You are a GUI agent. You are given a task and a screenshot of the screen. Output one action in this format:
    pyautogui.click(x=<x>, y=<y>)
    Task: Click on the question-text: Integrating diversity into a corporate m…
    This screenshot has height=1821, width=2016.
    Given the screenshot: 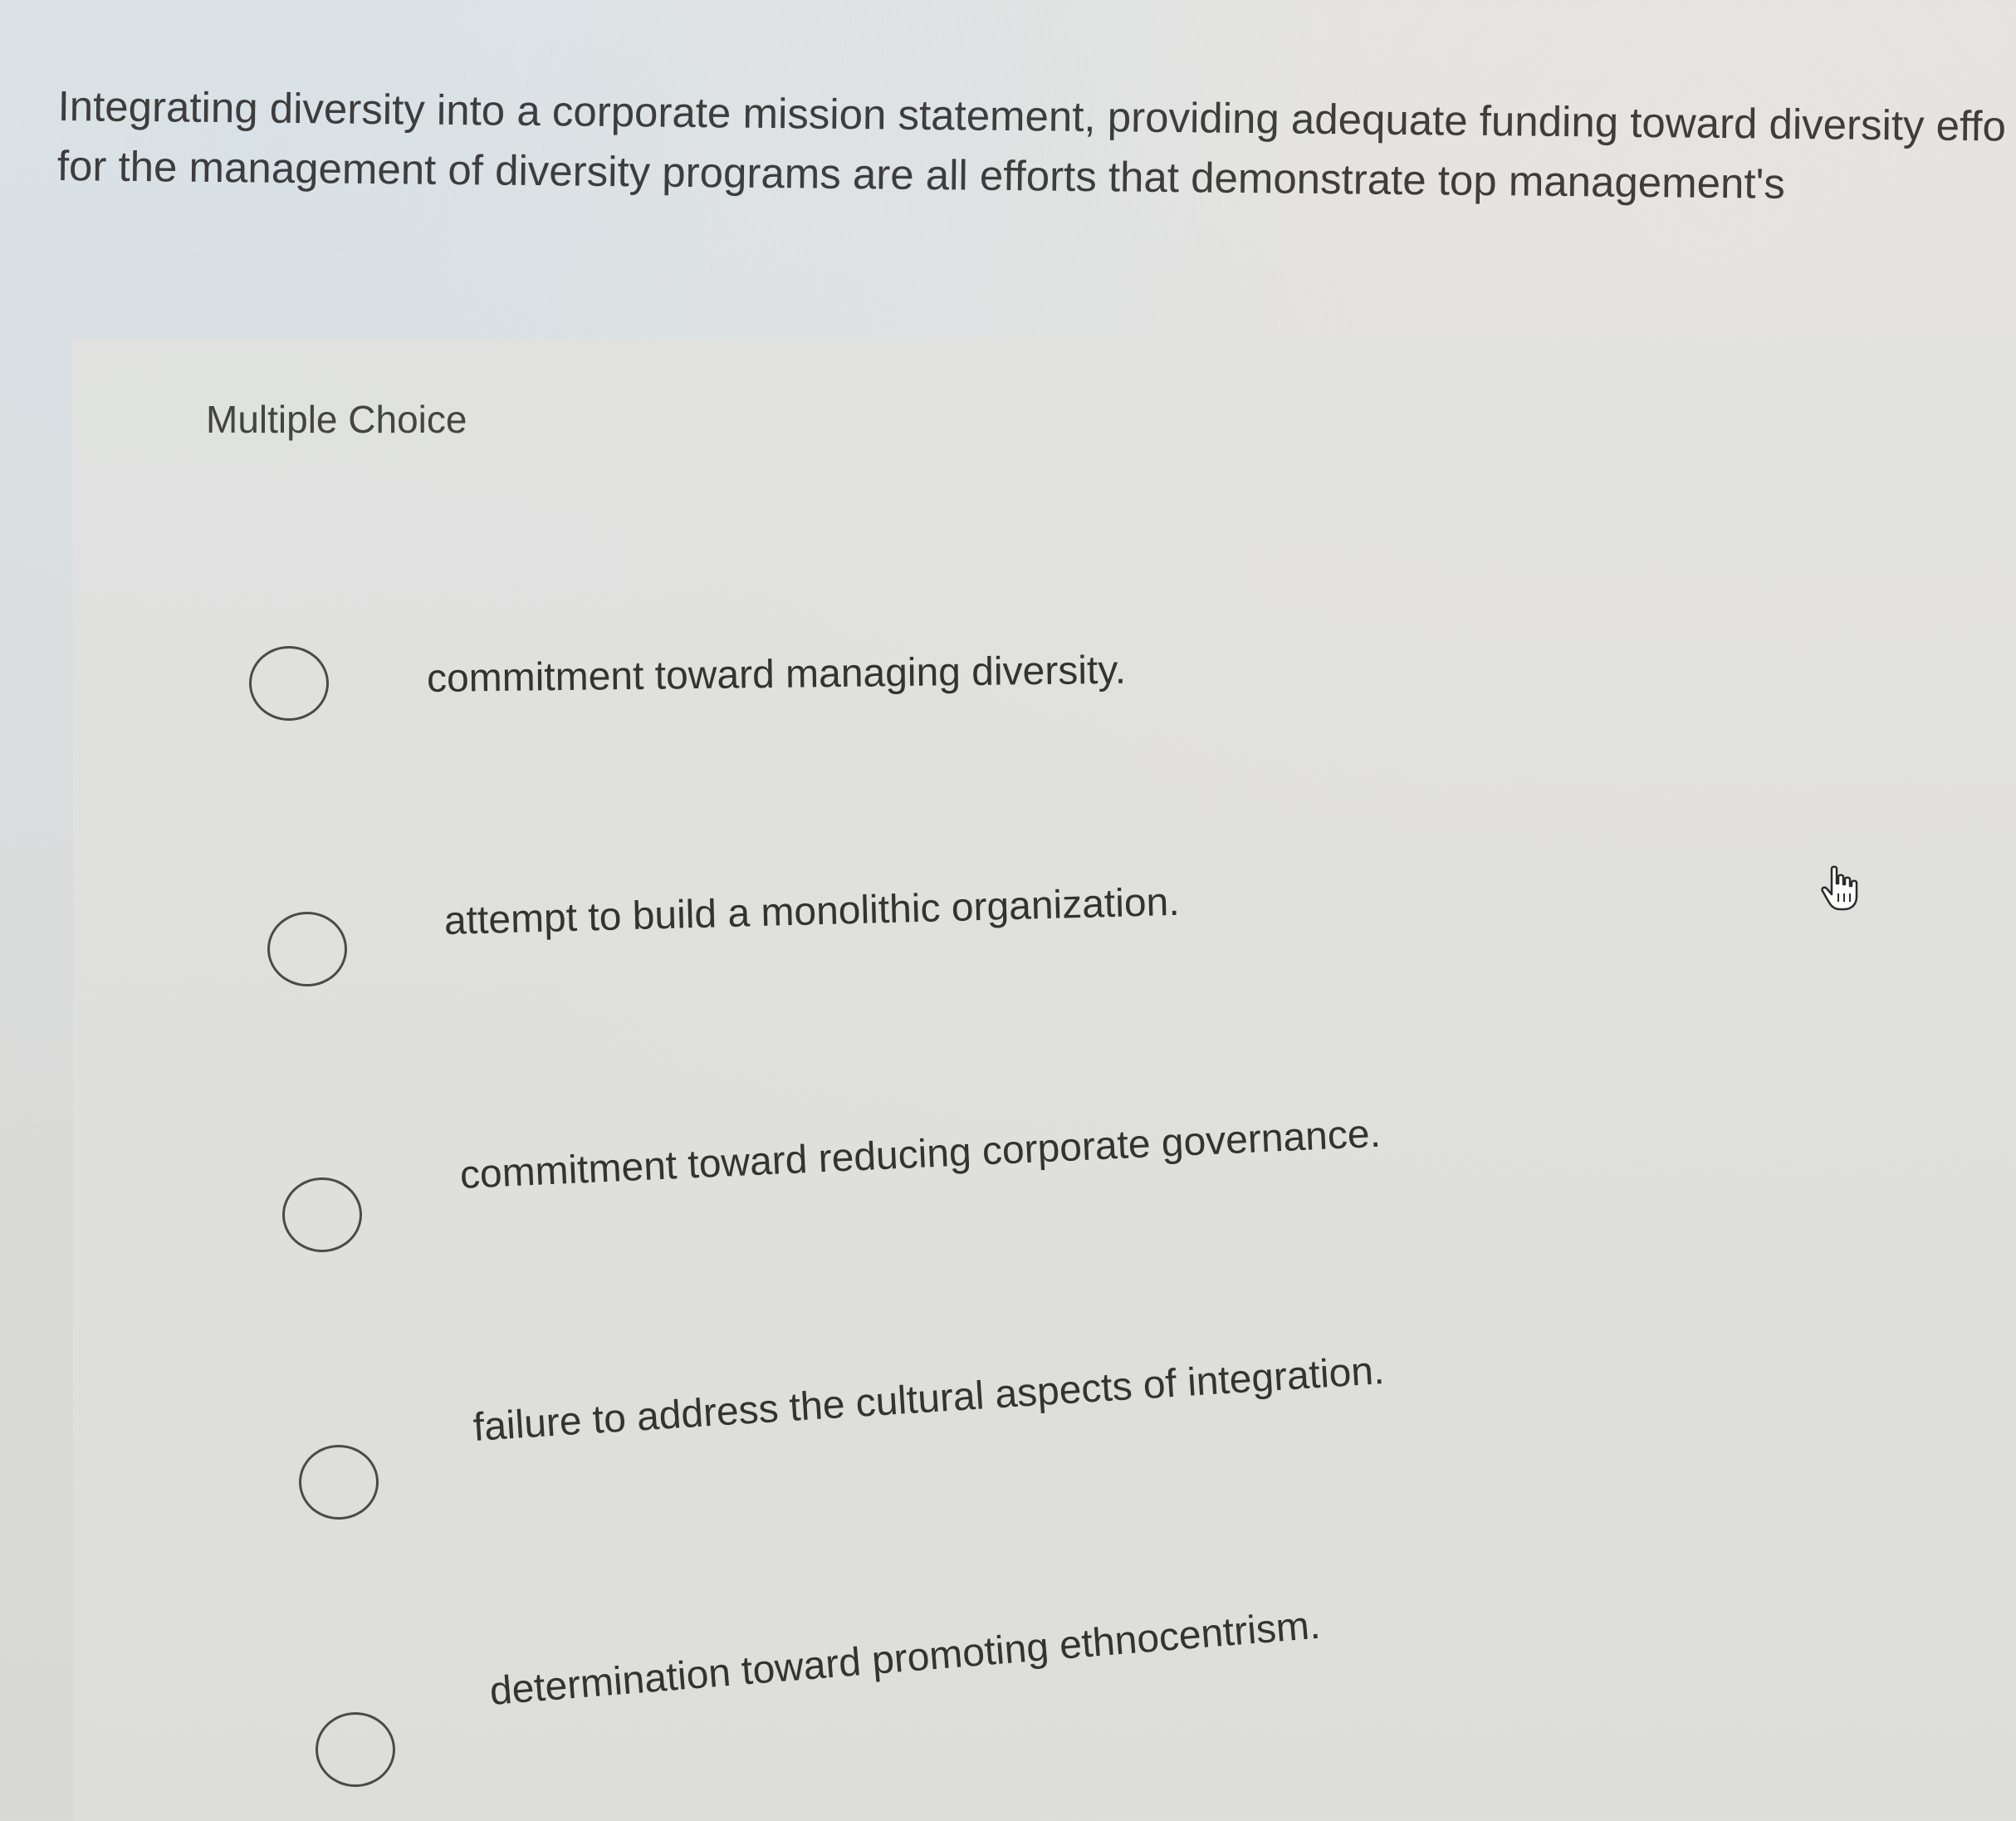 What is the action you would take?
    pyautogui.click(x=1036, y=147)
    